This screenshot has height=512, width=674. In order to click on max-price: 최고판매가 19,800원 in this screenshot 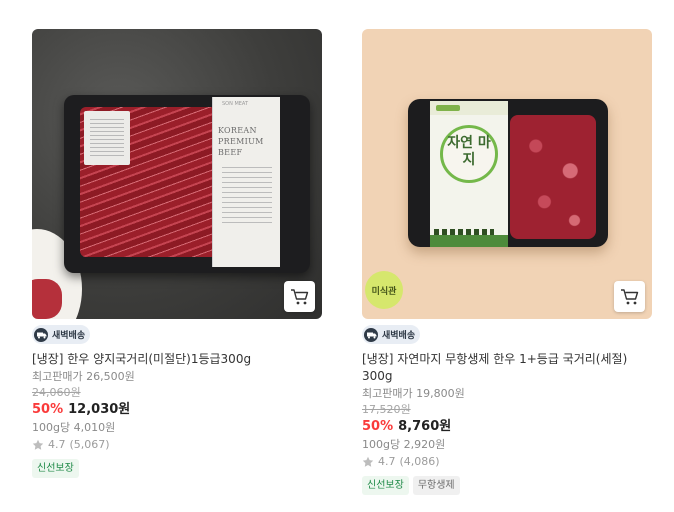, I will do `click(413, 393)`.